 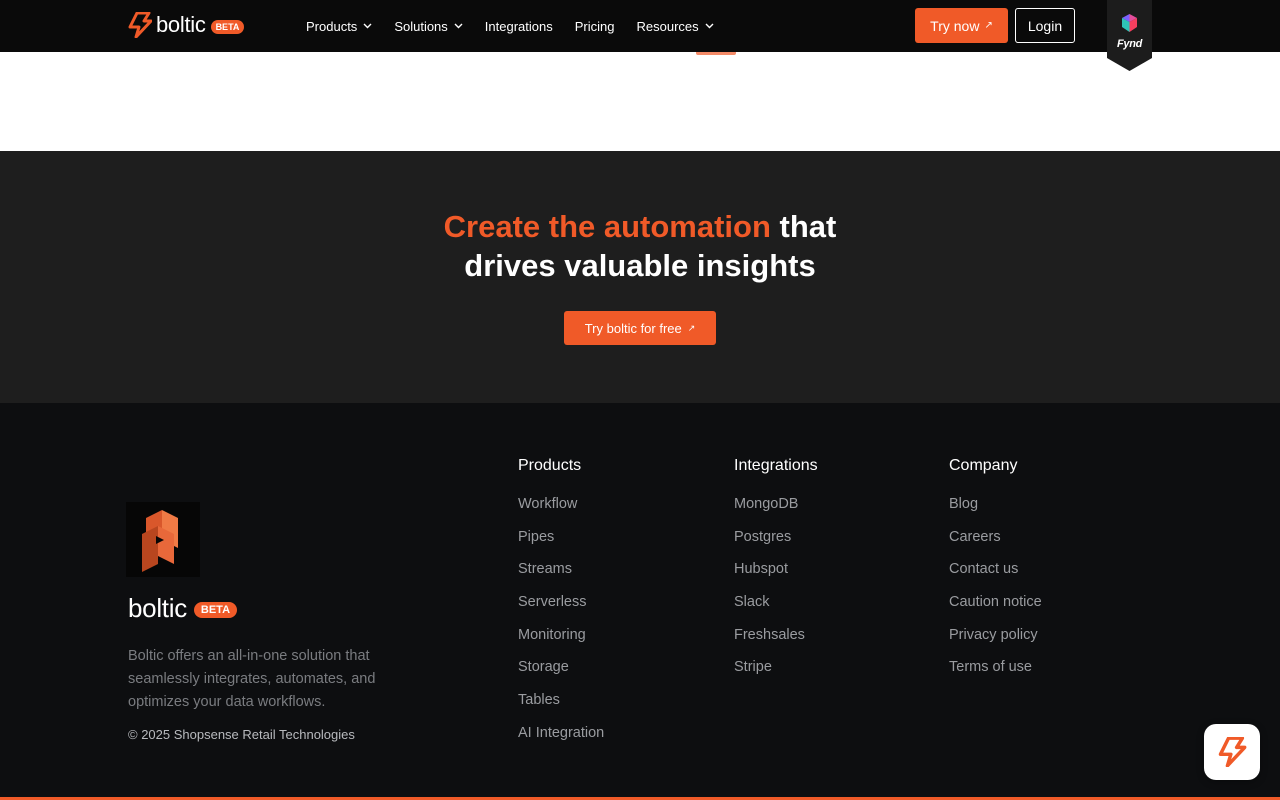 I want to click on footer-column-title: Company, so click(x=983, y=465).